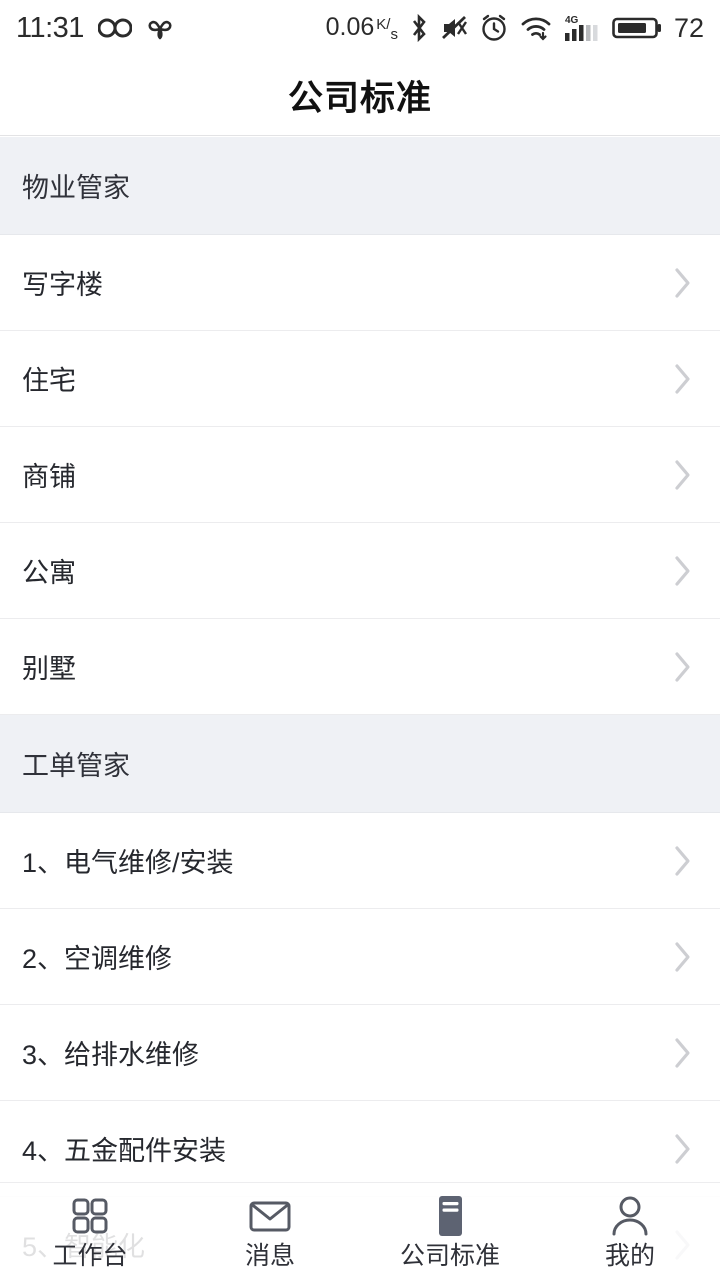  What do you see at coordinates (394, 34) in the screenshot?
I see `network-speed-unit-denominator: s` at bounding box center [394, 34].